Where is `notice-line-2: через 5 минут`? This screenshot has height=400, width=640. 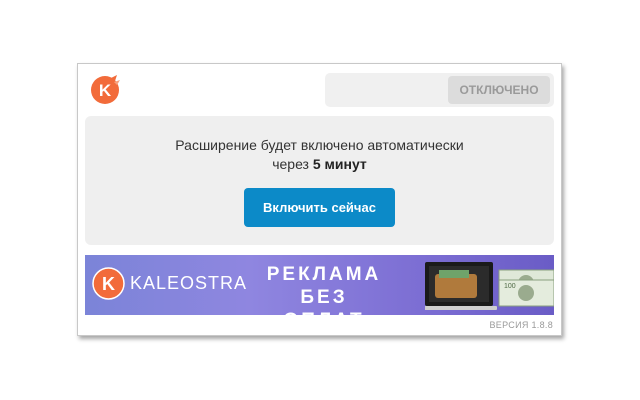 notice-line-2: через 5 минут is located at coordinates (319, 164).